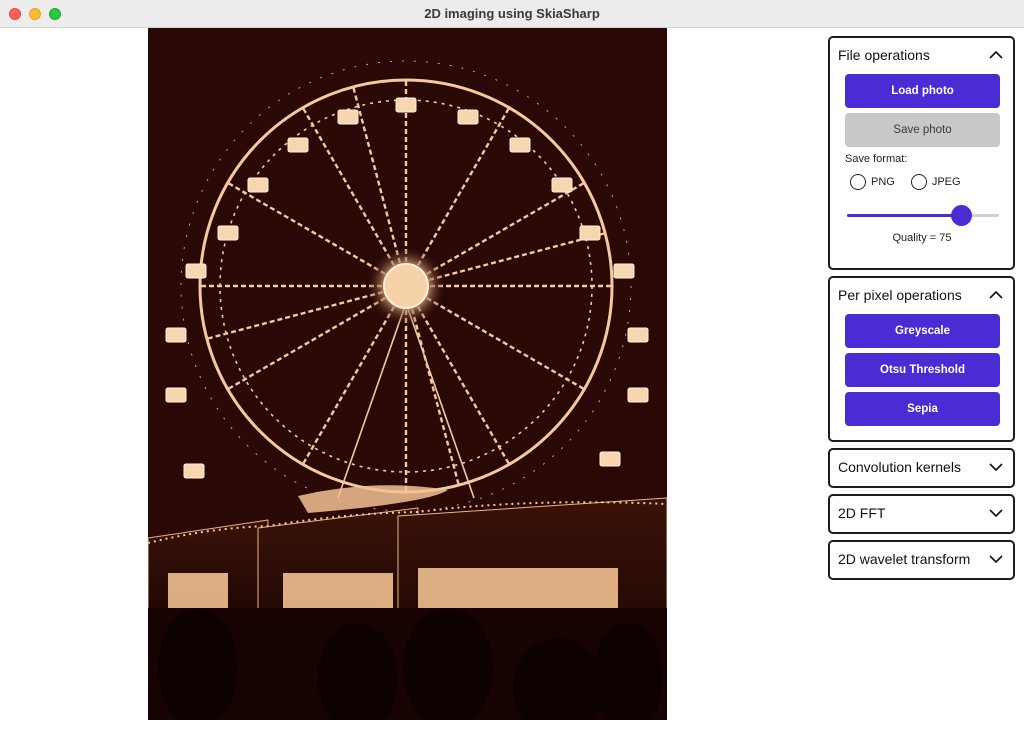 The image size is (1024, 747). What do you see at coordinates (884, 55) in the screenshot?
I see `file-operations-title: File operations` at bounding box center [884, 55].